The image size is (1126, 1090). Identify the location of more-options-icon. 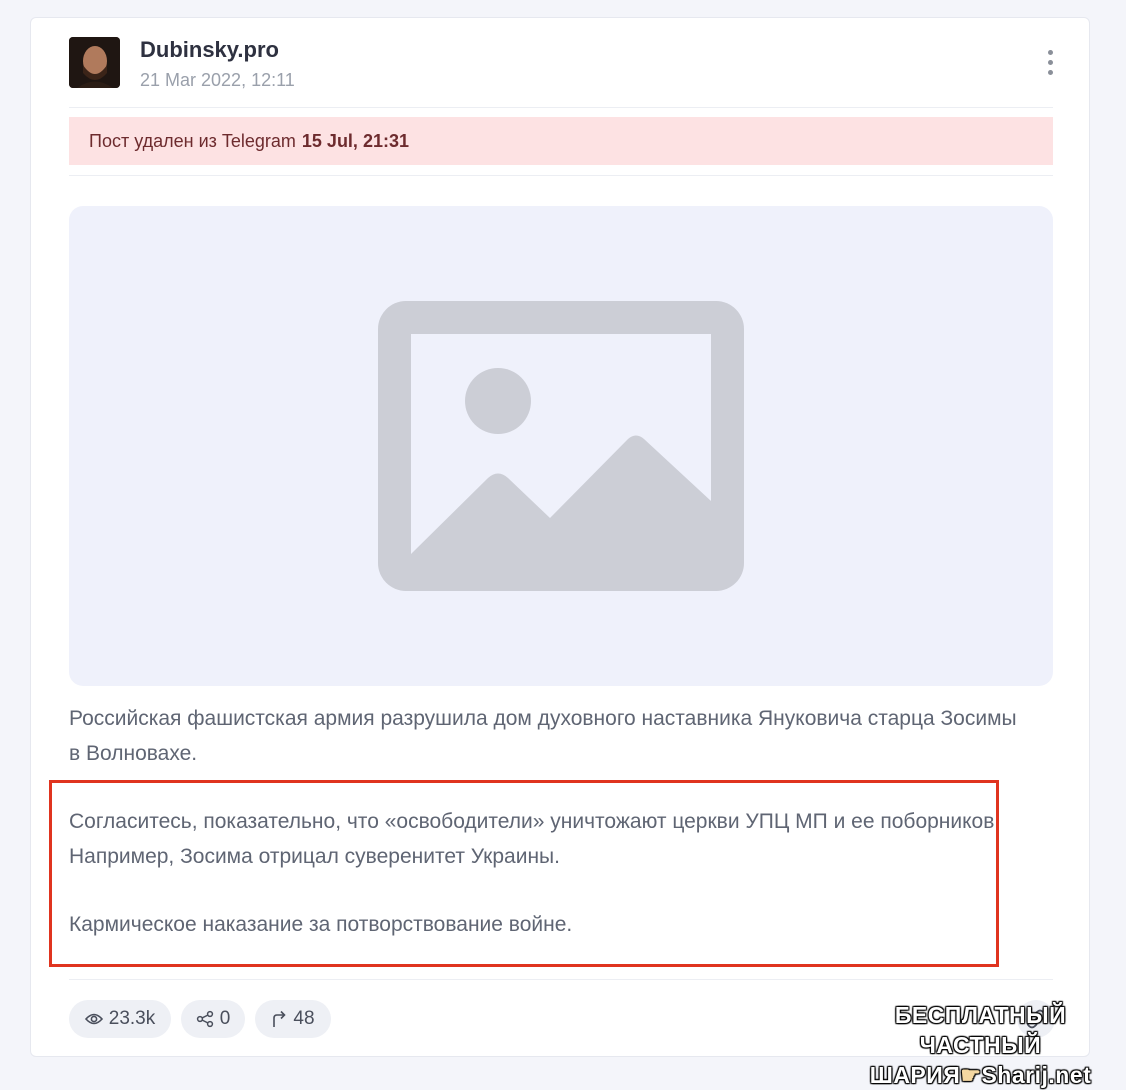
(1050, 62).